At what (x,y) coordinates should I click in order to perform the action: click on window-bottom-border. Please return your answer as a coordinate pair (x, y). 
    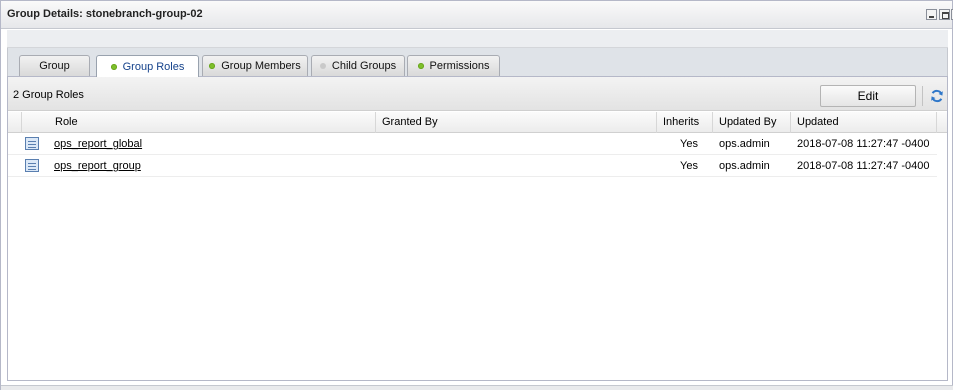
    Looking at the image, I should click on (477, 387).